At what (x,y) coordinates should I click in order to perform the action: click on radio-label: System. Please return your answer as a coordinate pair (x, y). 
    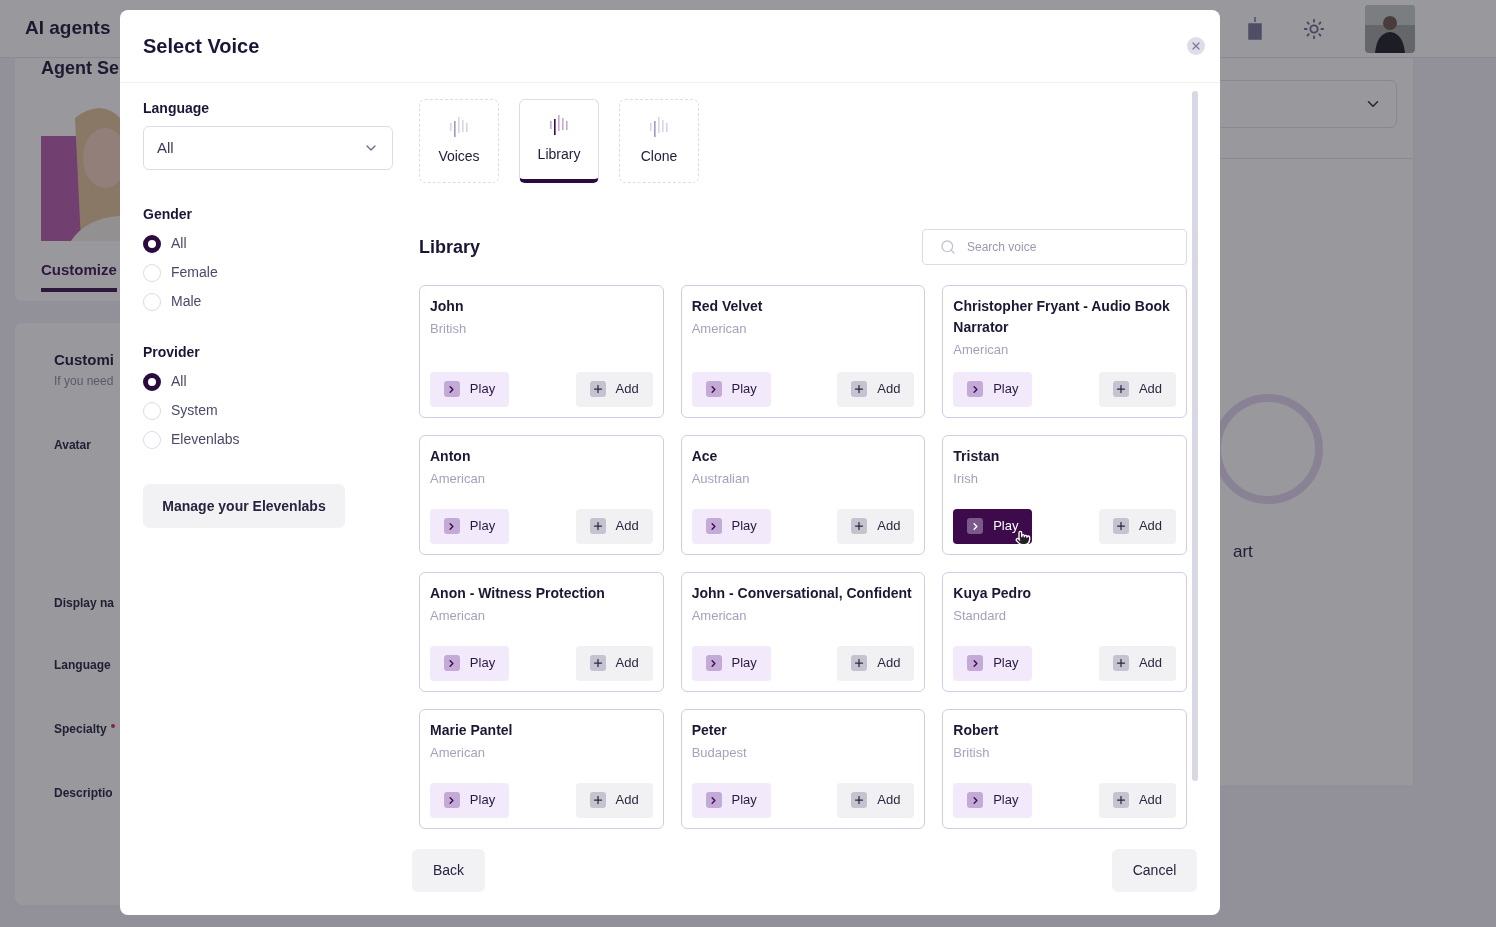
    Looking at the image, I should click on (194, 410).